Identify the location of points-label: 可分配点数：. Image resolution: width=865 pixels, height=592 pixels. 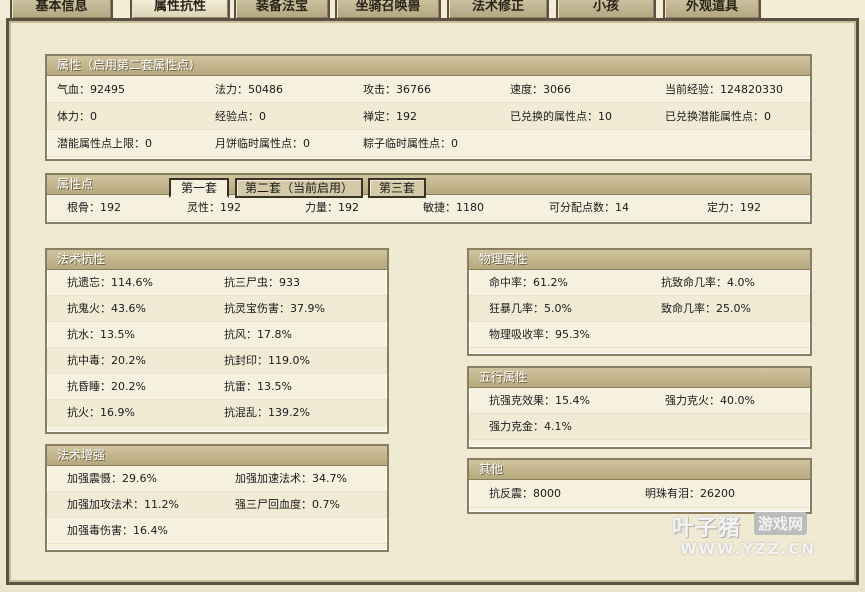
(582, 207).